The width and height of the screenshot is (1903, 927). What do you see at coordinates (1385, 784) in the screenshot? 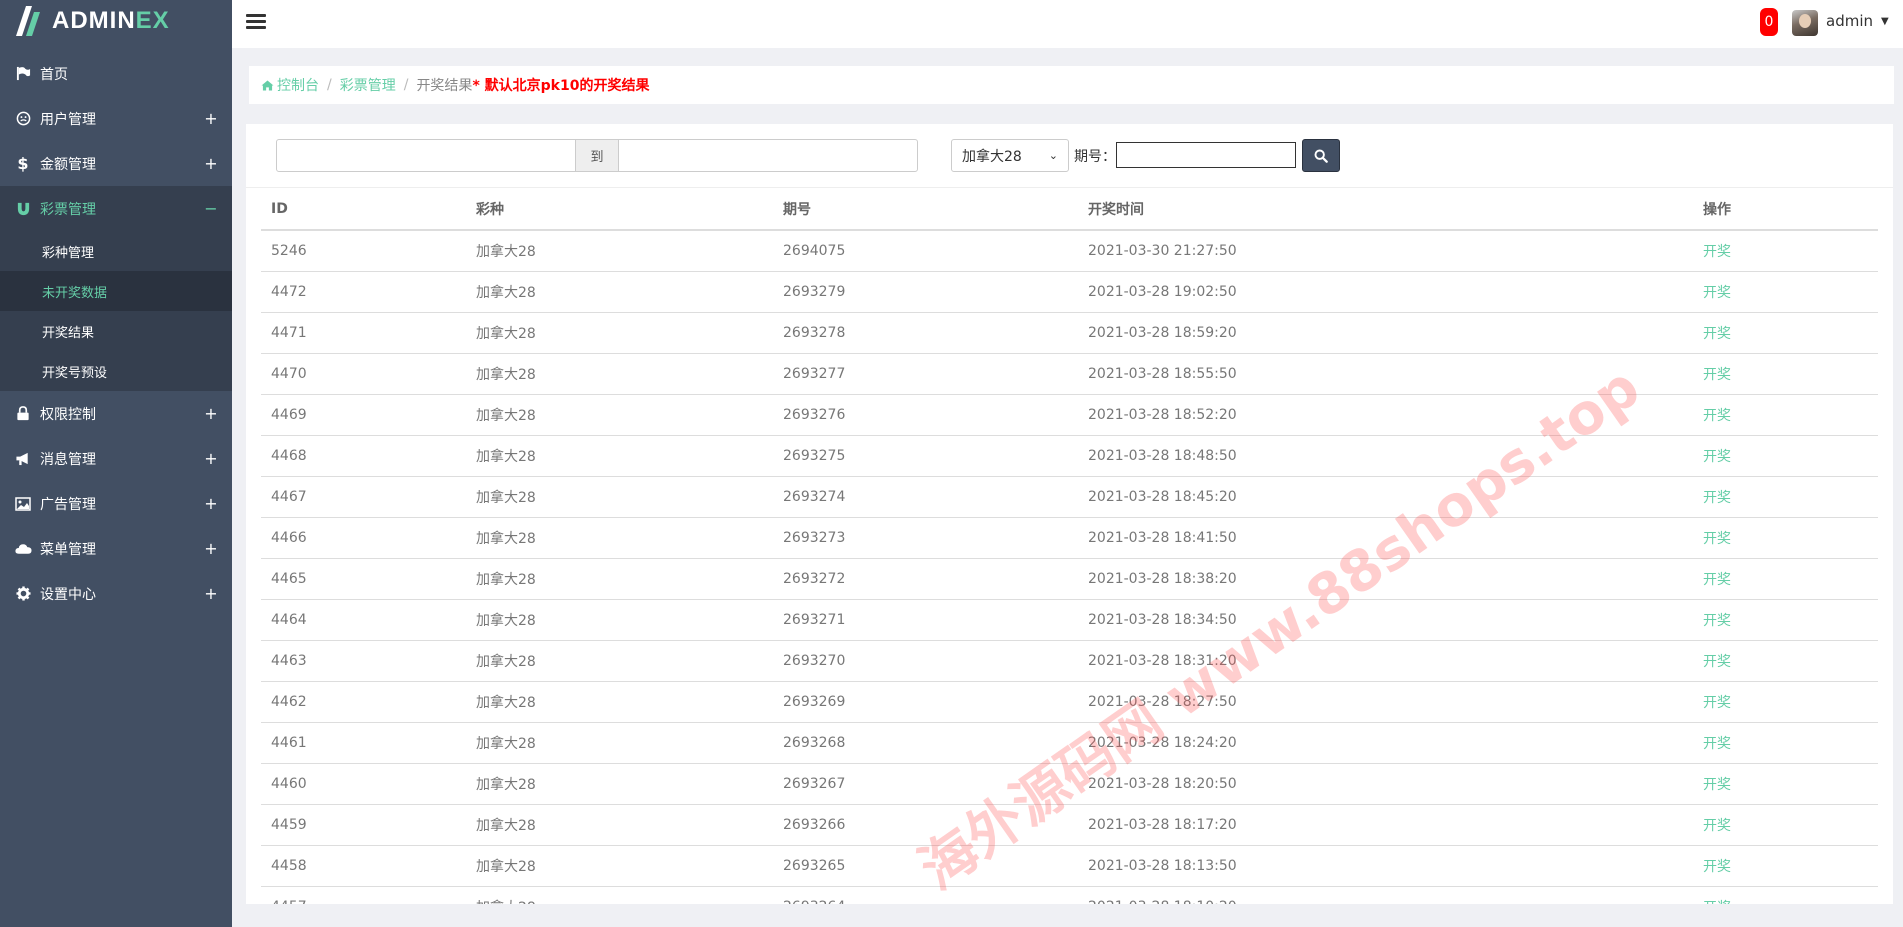
I see `cell-draw-time: 2021-03-28 18:20:50` at bounding box center [1385, 784].